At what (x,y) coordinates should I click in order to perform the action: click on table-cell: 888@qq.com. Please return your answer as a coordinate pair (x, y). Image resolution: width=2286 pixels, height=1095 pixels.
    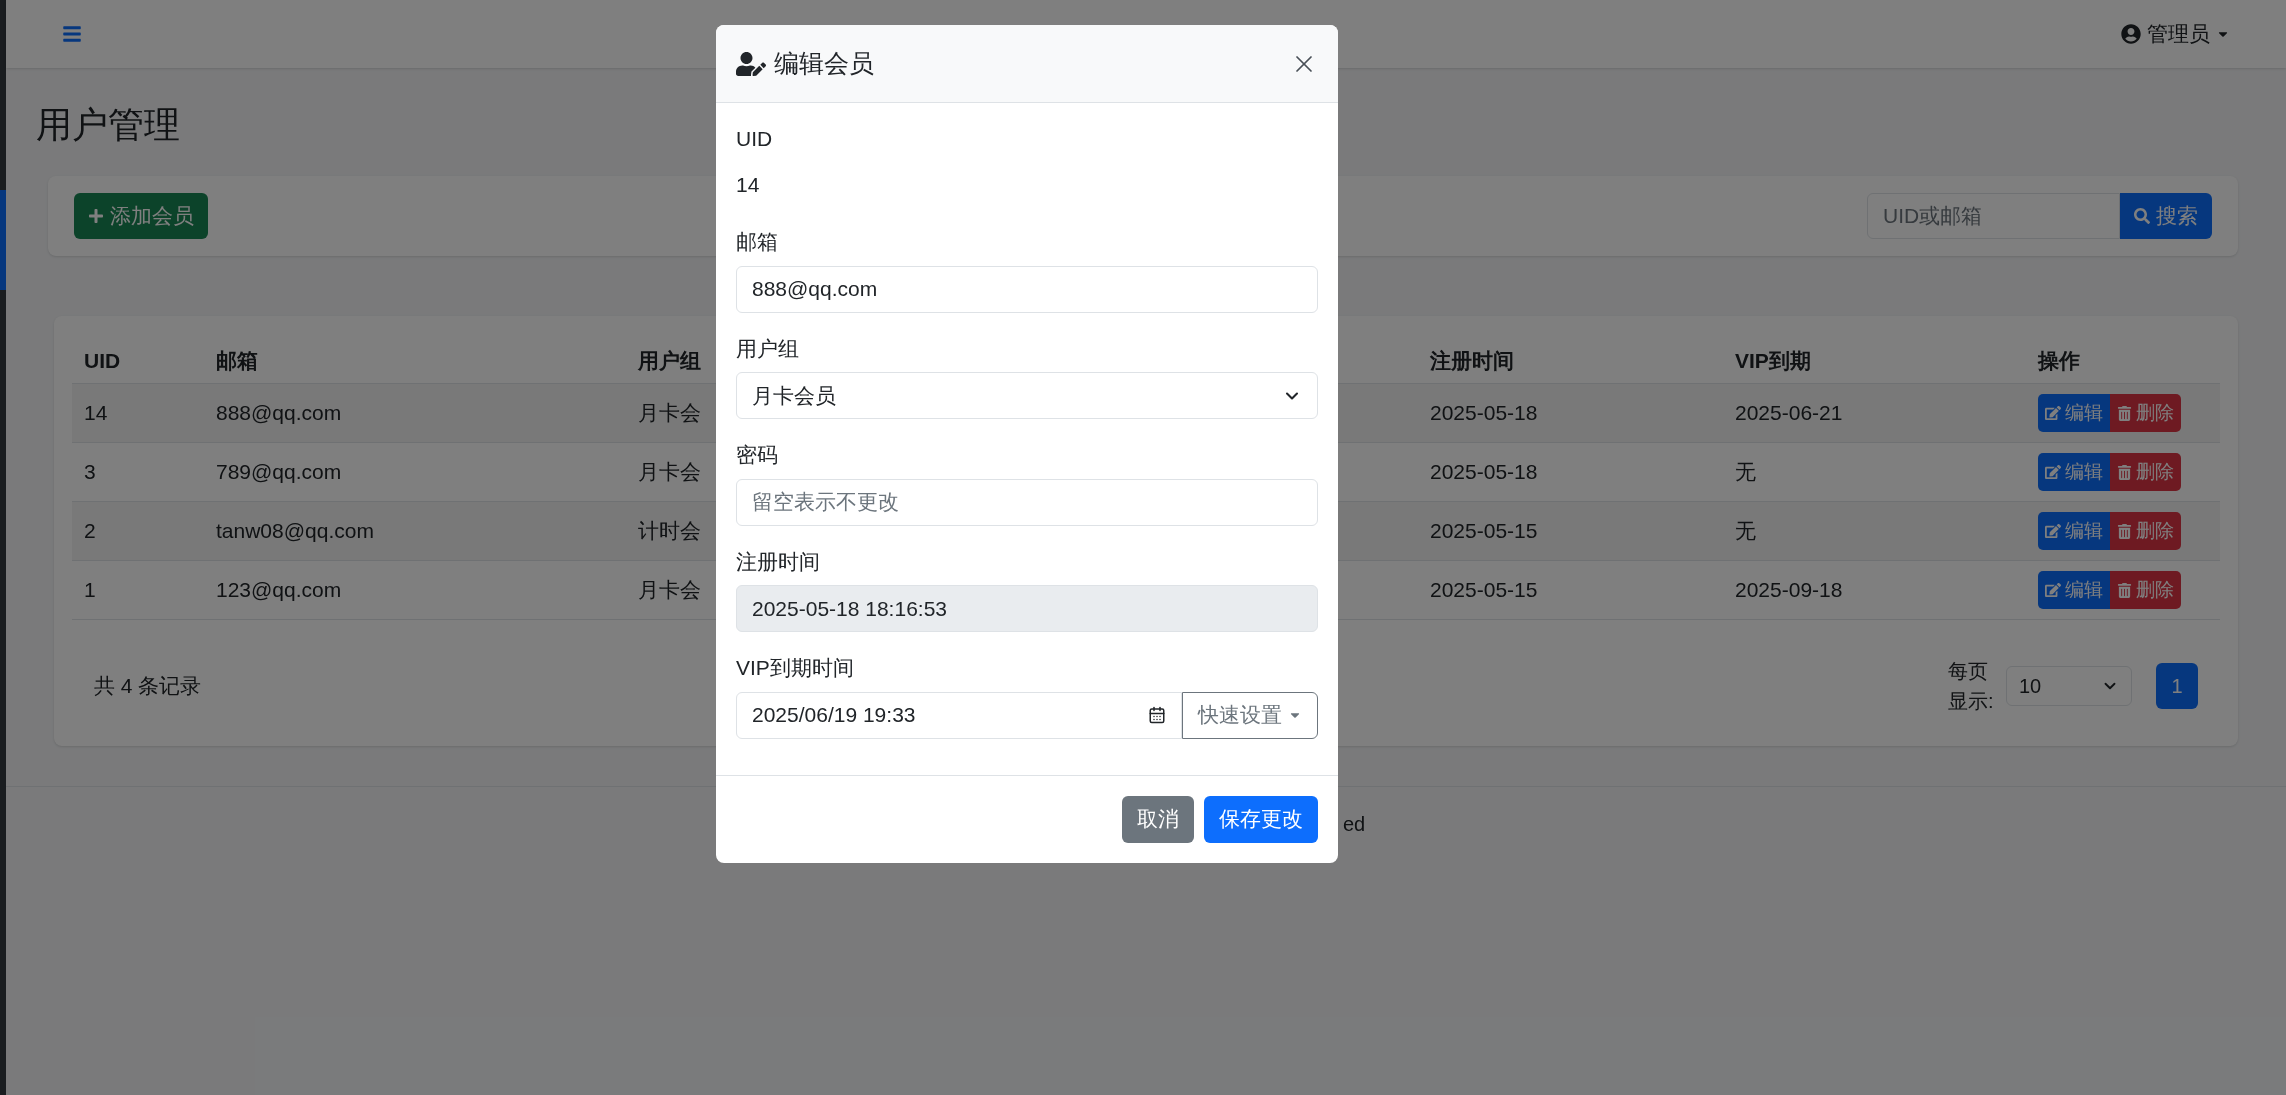
    Looking at the image, I should click on (279, 413).